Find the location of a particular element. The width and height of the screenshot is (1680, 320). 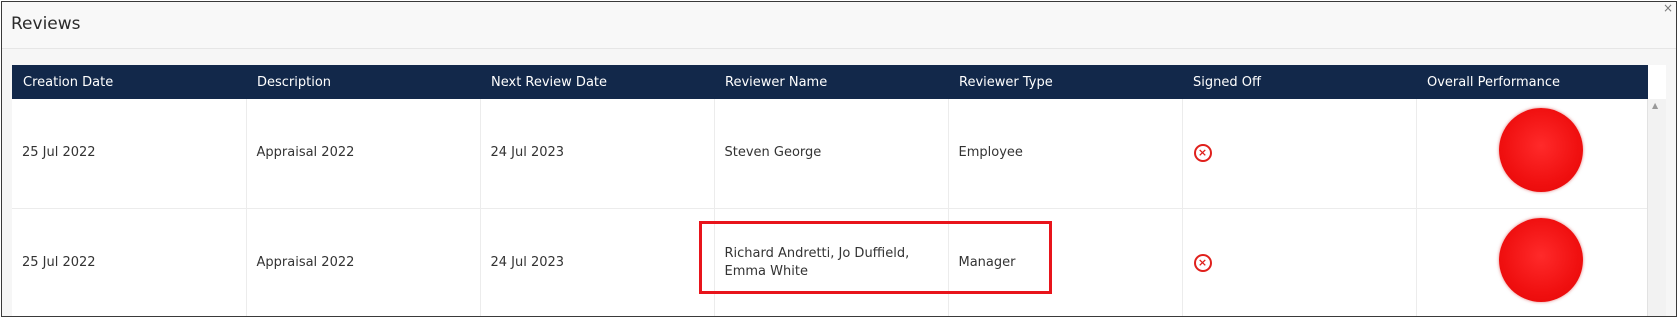

cell-reviewer-name: Steven George is located at coordinates (831, 153).